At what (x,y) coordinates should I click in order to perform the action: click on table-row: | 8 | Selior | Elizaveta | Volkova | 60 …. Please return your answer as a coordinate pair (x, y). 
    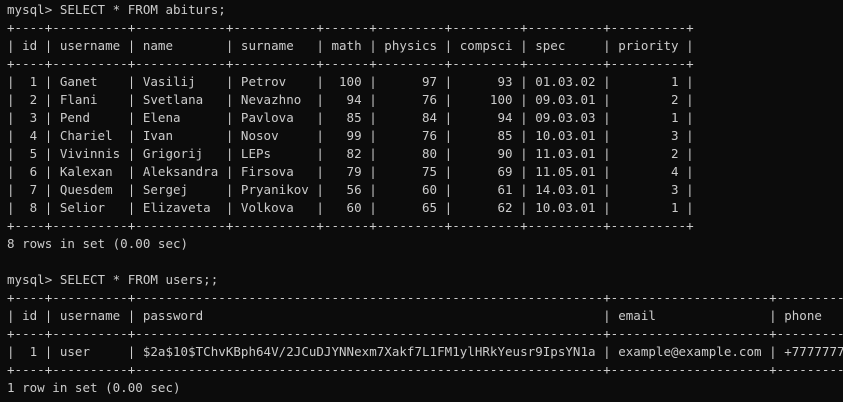
    Looking at the image, I should click on (350, 207).